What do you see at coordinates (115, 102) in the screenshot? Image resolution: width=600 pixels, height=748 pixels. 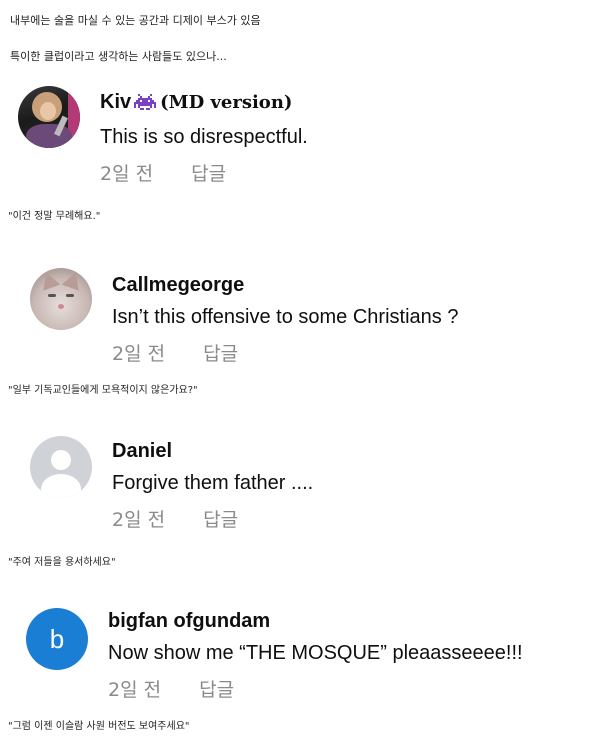 I see `author-name: Kiv` at bounding box center [115, 102].